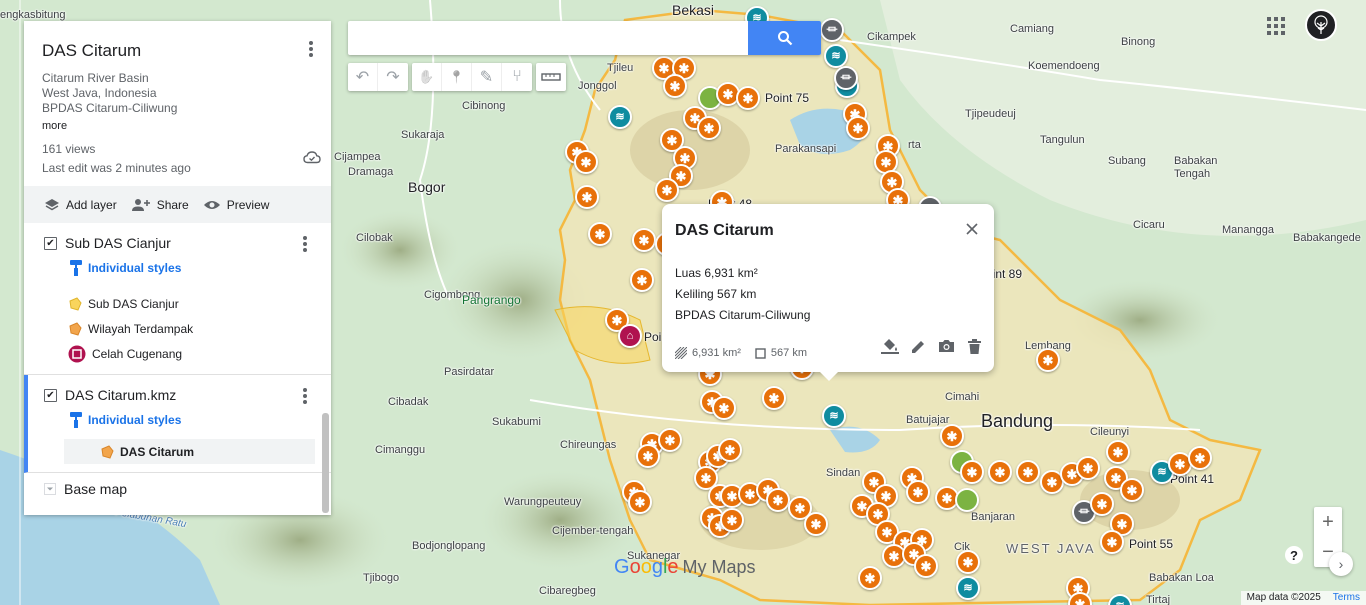 The image size is (1366, 605). I want to click on help-button: ?, so click(1294, 555).